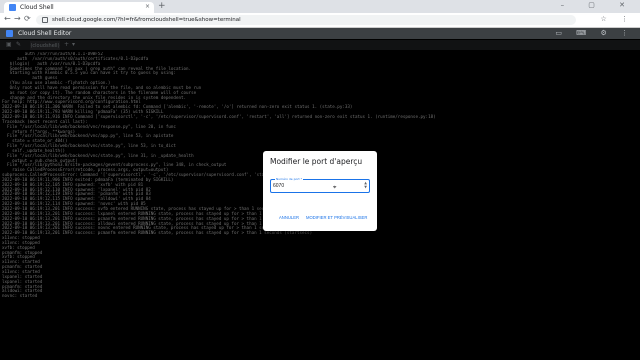 Image resolution: width=640 pixels, height=360 pixels. I want to click on port-number-field: Numéro de port * ▲▼, so click(320, 185).